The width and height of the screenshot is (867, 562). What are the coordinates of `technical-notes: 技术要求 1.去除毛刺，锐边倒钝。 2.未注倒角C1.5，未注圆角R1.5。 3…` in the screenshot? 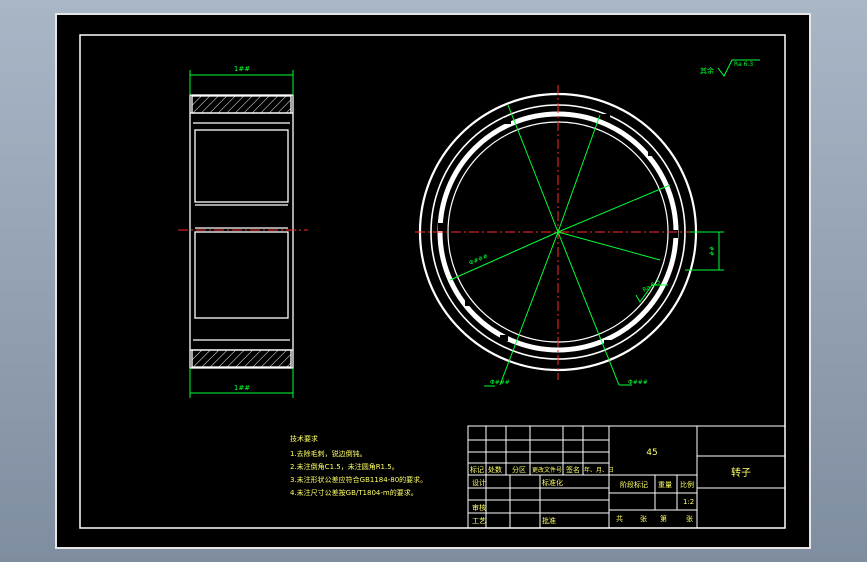 It's located at (358, 465).